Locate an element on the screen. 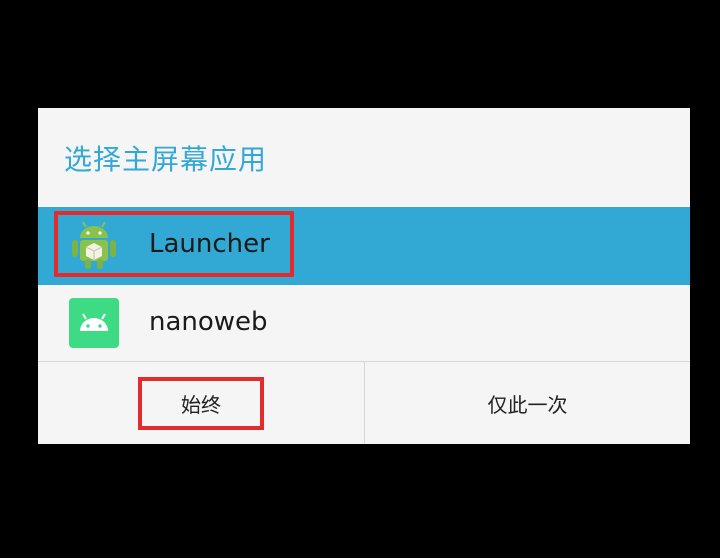 This screenshot has width=720, height=558. app-label-nanoweb: nanoweb is located at coordinates (208, 322).